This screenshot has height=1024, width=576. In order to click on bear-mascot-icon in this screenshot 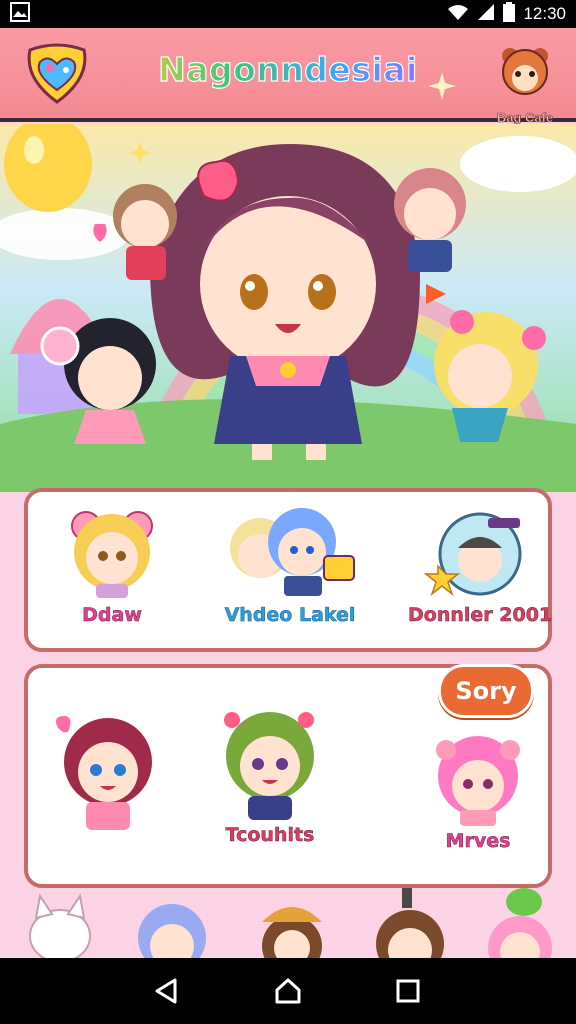, I will do `click(525, 78)`.